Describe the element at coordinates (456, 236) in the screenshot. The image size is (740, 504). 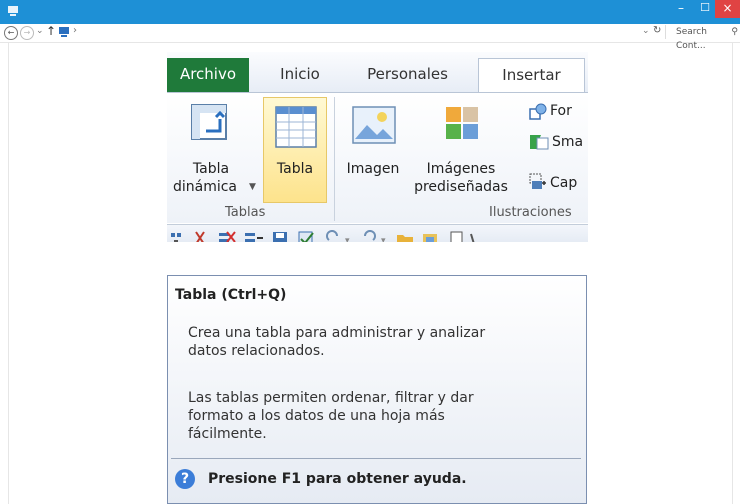
I see `new-document-icon` at that location.